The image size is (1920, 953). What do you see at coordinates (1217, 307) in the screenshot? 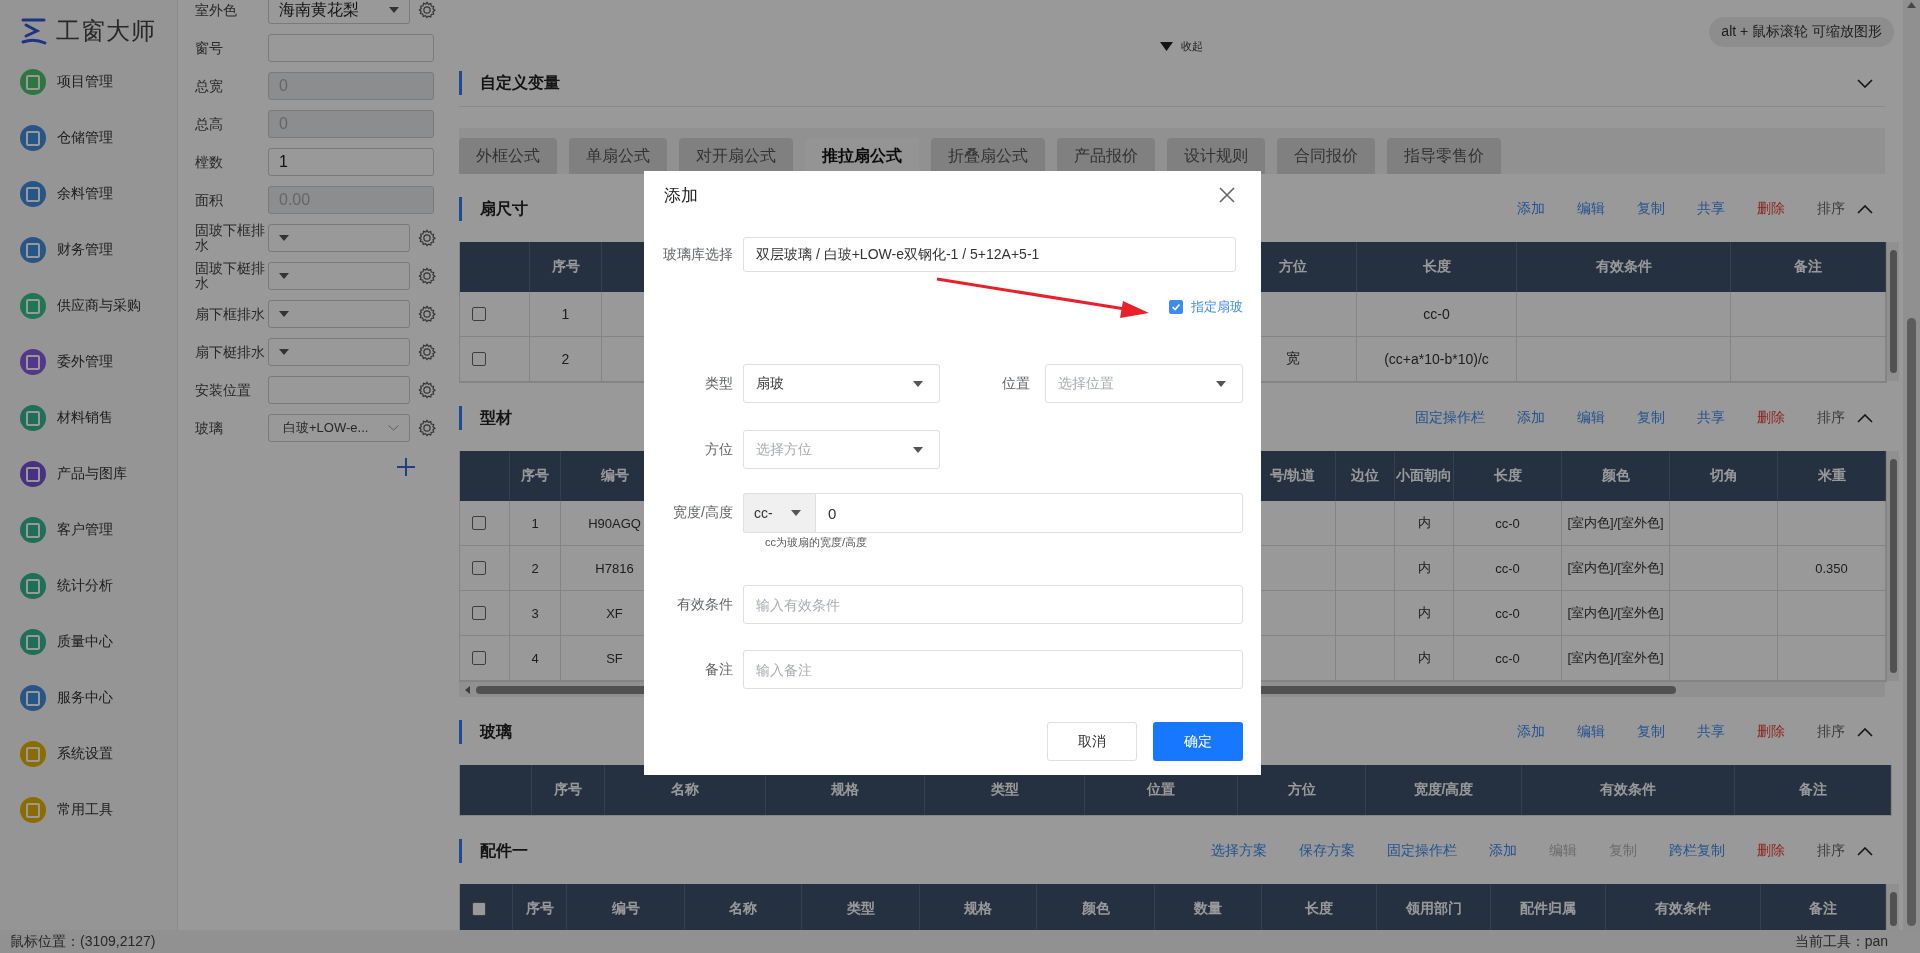
I see `checkbox-label: 指定扇玻` at bounding box center [1217, 307].